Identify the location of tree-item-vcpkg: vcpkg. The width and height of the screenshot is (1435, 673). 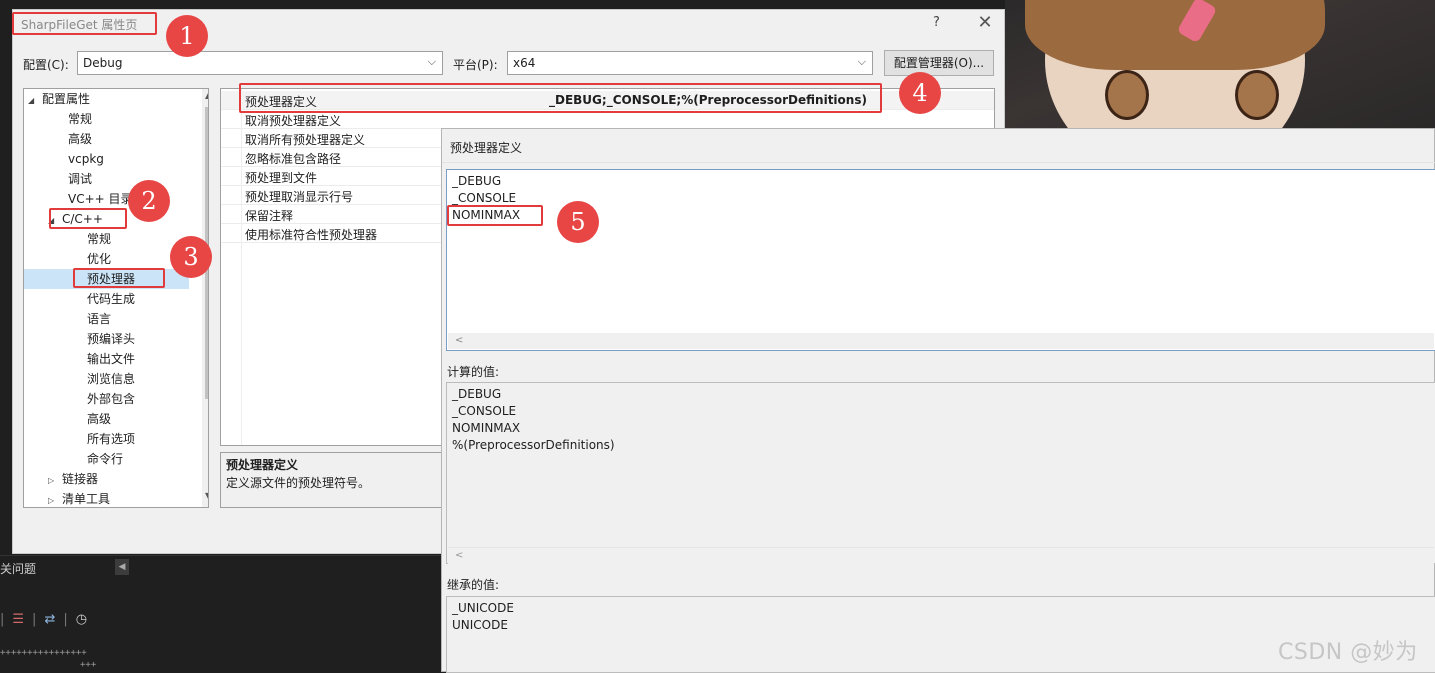
(86, 159).